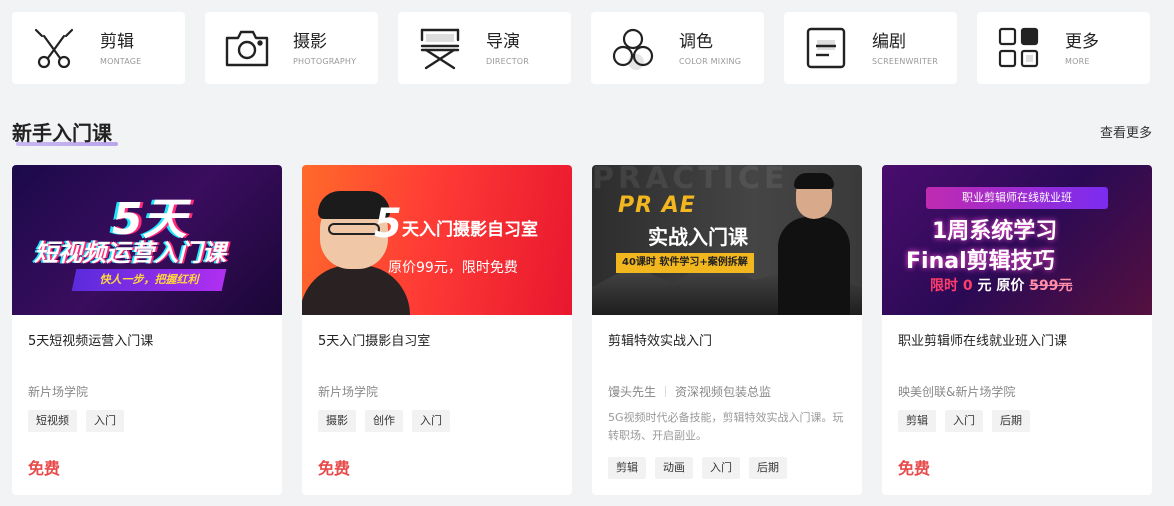 The width and height of the screenshot is (1174, 506). I want to click on person-illustration, so click(814, 244).